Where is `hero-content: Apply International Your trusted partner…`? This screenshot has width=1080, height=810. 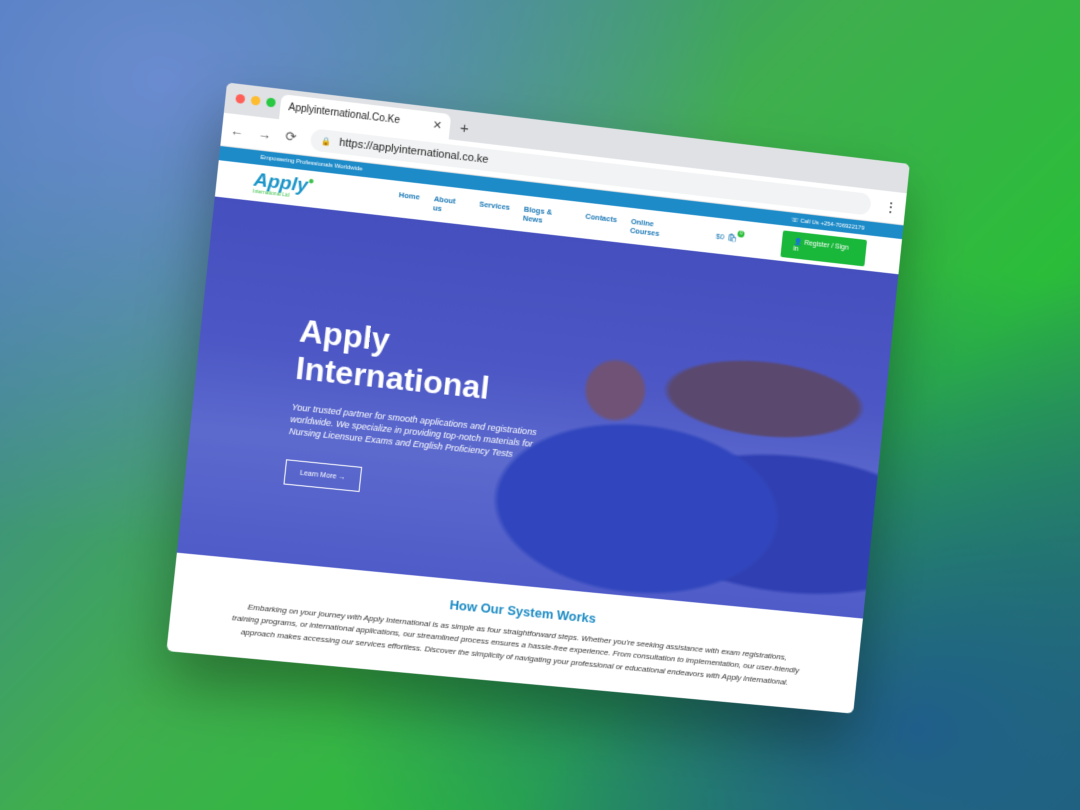
hero-content: Apply International Your trusted partner… is located at coordinates (422, 411).